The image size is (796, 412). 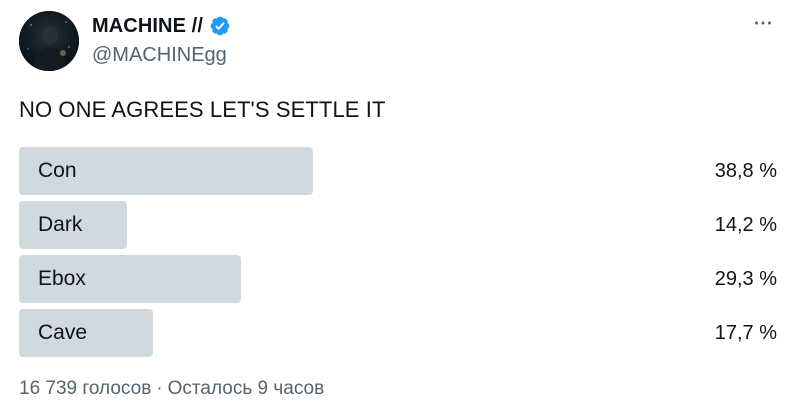 I want to click on verified-badge-icon, so click(x=220, y=26).